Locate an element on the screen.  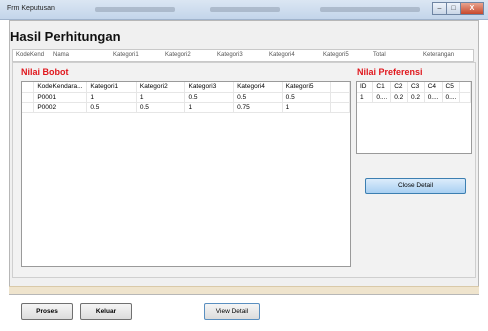
column-header: ID is located at coordinates (365, 87).